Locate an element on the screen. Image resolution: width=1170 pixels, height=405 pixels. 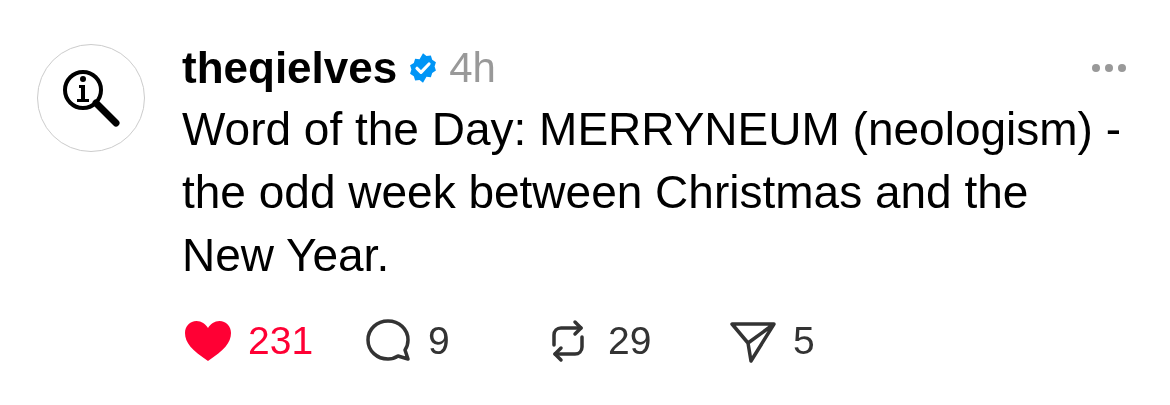
post-time: 4h is located at coordinates (472, 68).